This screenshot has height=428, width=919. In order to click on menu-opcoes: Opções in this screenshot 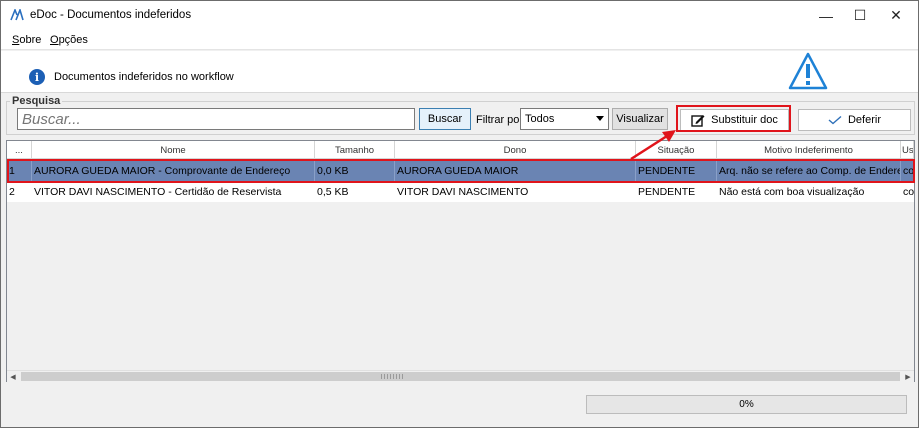, I will do `click(69, 40)`.